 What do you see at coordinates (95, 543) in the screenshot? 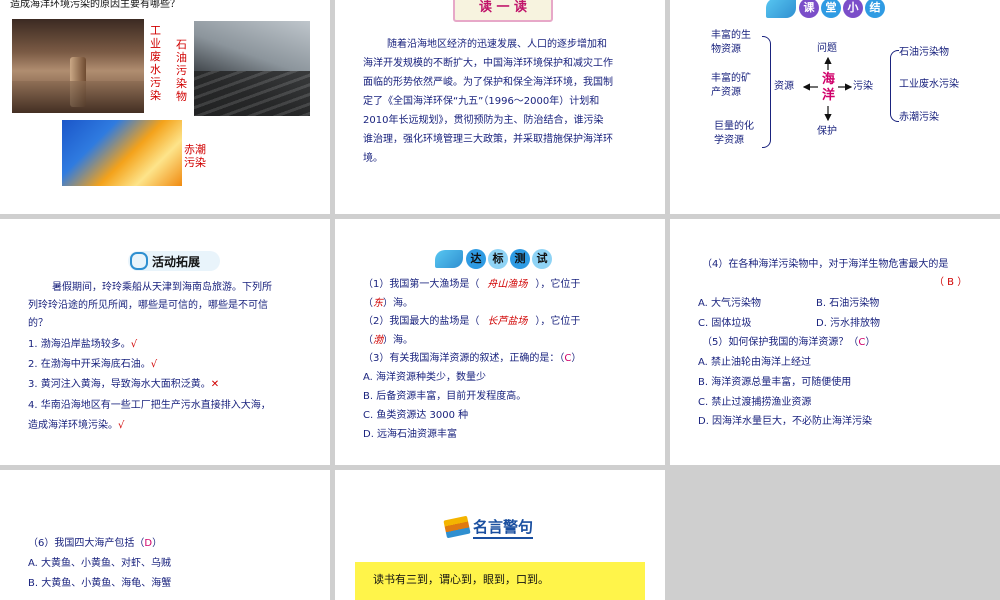
I see `q6-line: （6）我国四大海产包括（D）` at bounding box center [95, 543].